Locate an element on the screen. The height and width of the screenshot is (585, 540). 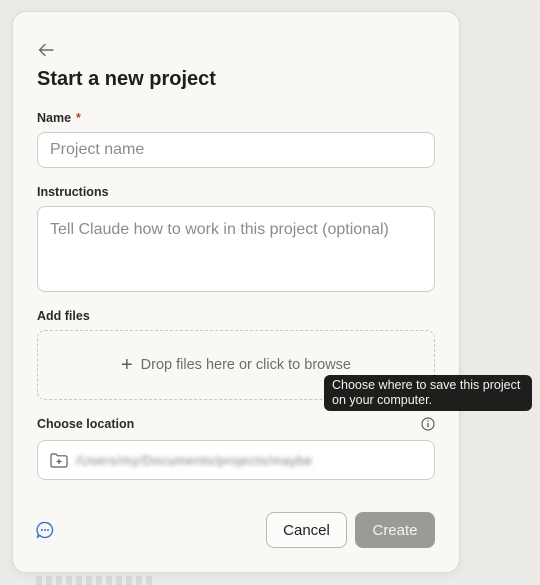
plus-icon: + is located at coordinates (126, 365).